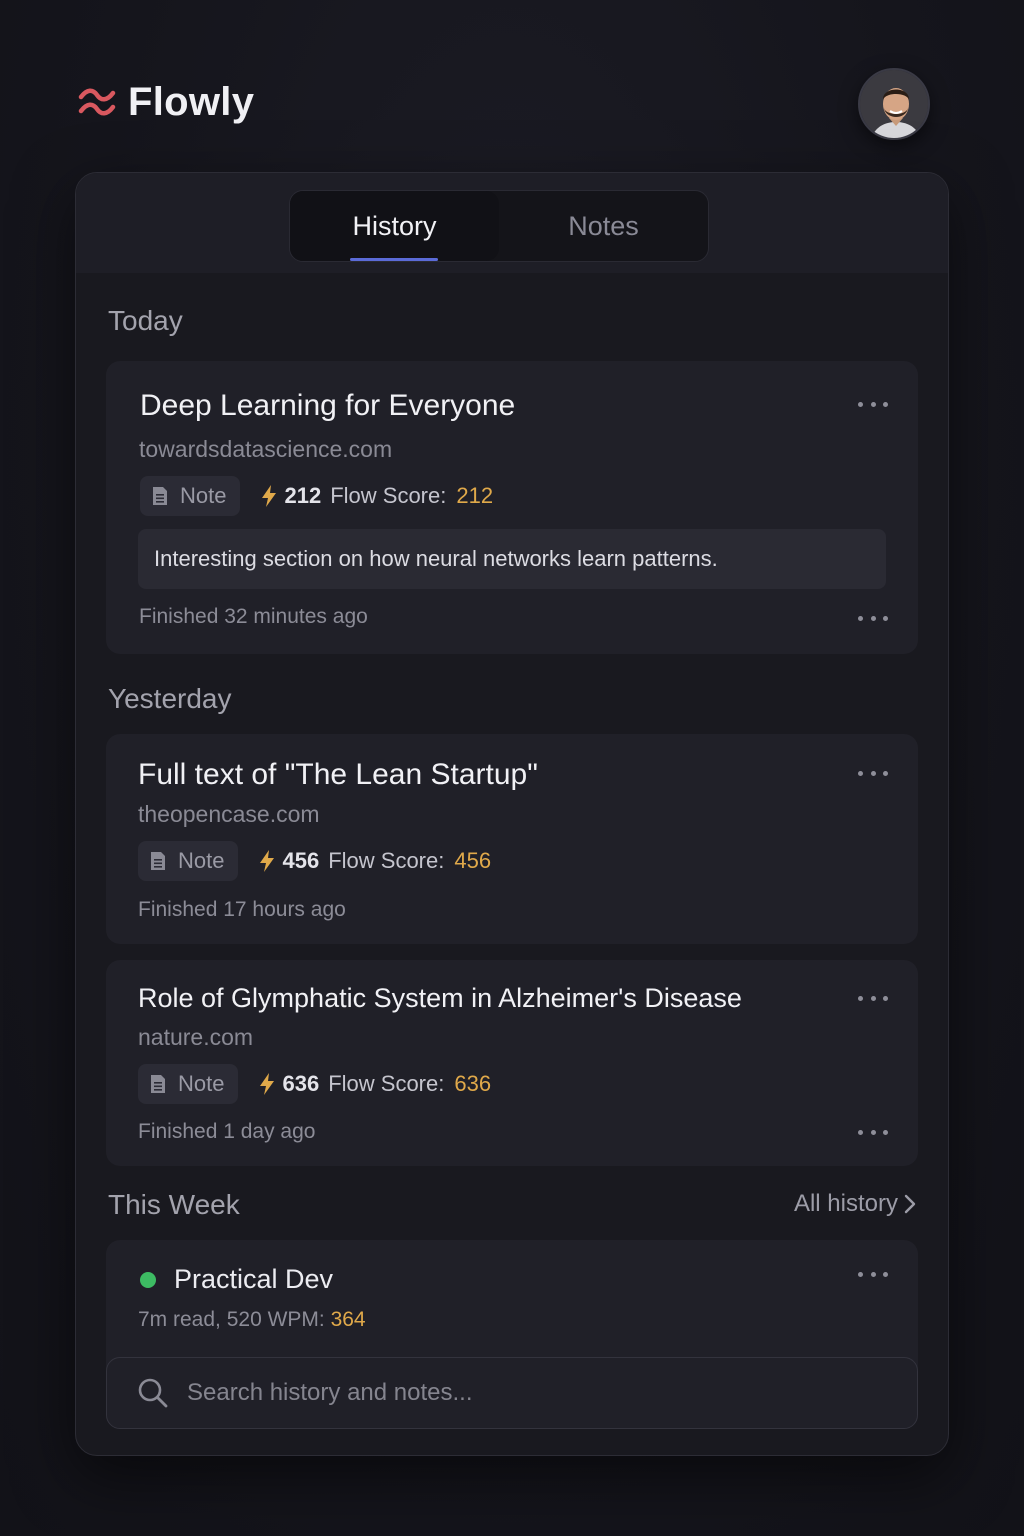 The height and width of the screenshot is (1536, 1024). I want to click on search-bar, so click(512, 1393).